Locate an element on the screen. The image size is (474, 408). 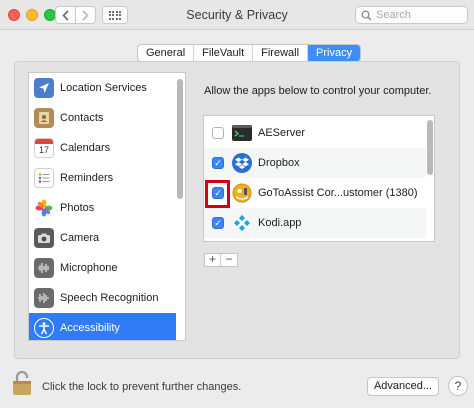
sidebar-item-photos: Photos is located at coordinates (102, 208).